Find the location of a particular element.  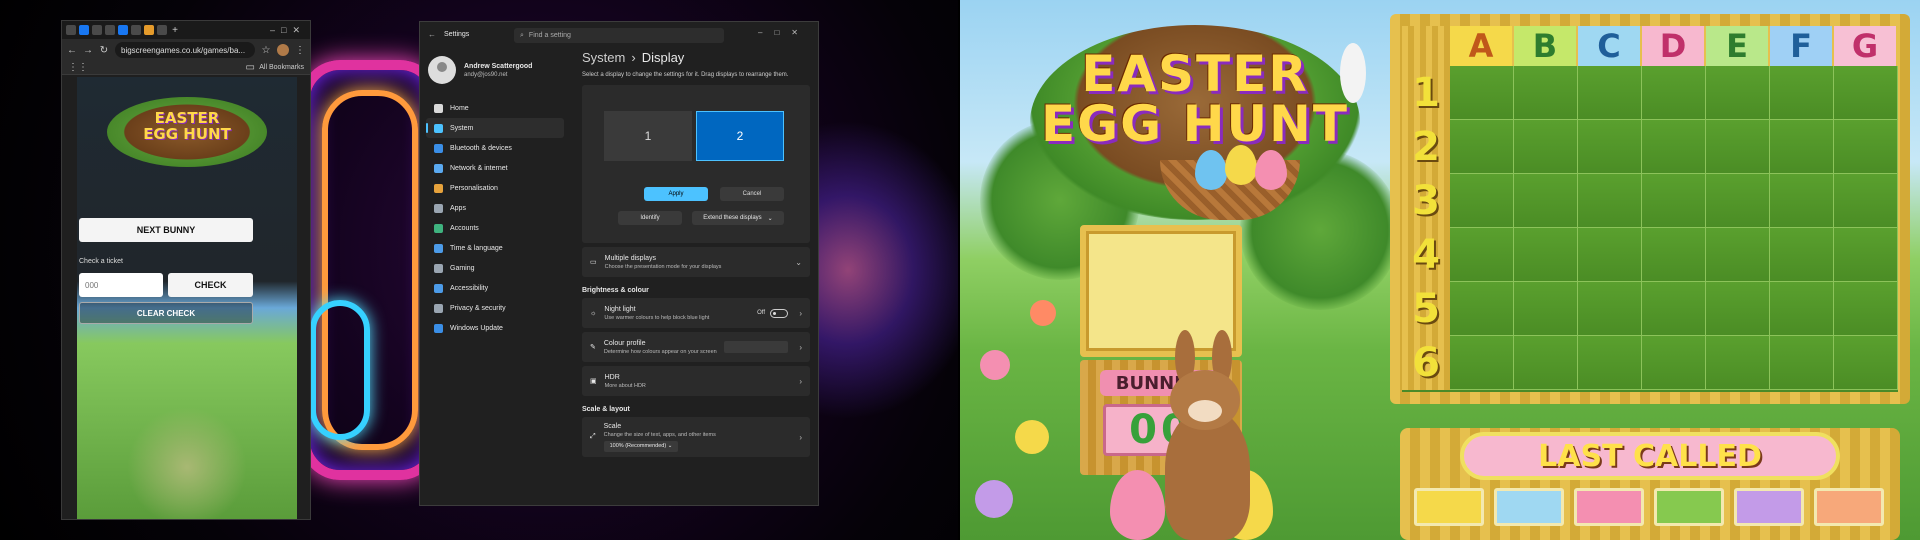

menu-icon: ⋮ is located at coordinates (300, 50).